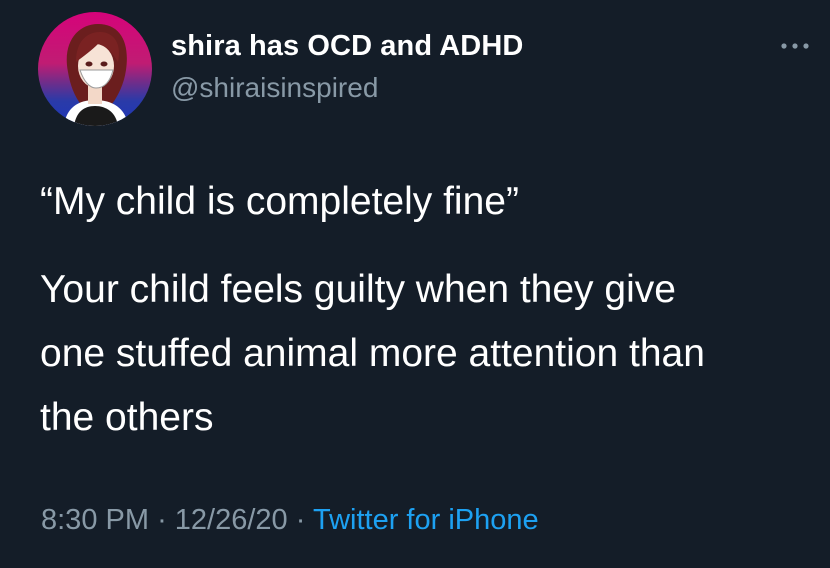 The width and height of the screenshot is (830, 568). What do you see at coordinates (231, 520) in the screenshot?
I see `tweet-date: 12/26/20` at bounding box center [231, 520].